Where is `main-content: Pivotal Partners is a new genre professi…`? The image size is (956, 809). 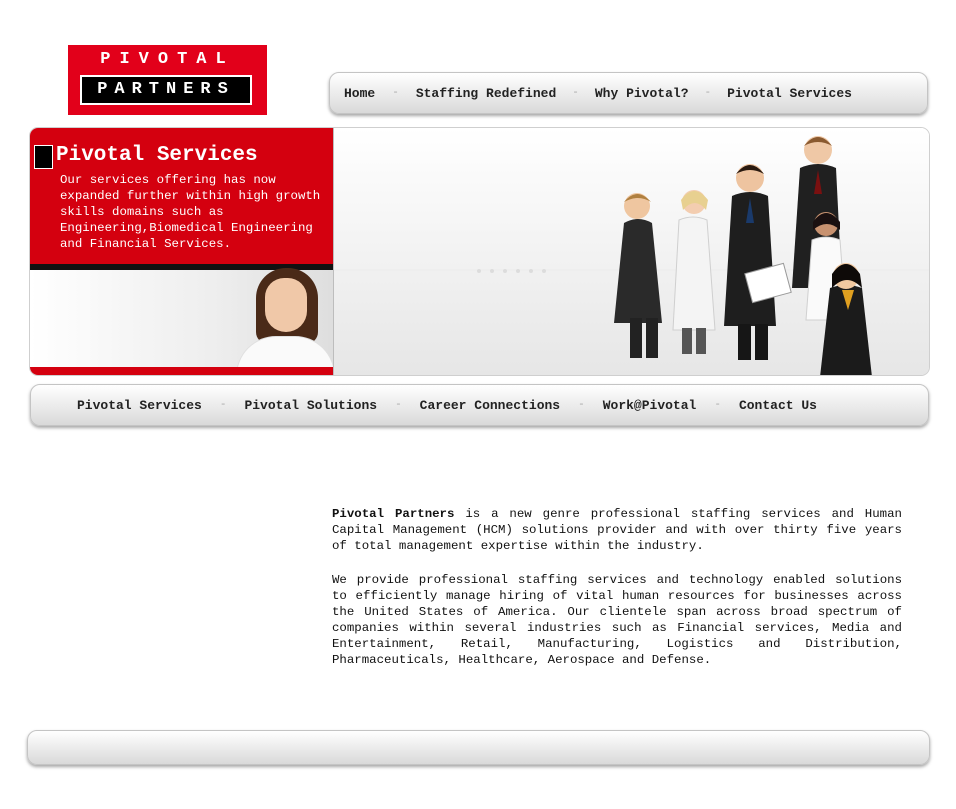 main-content: Pivotal Partners is a new genre professi… is located at coordinates (617, 596).